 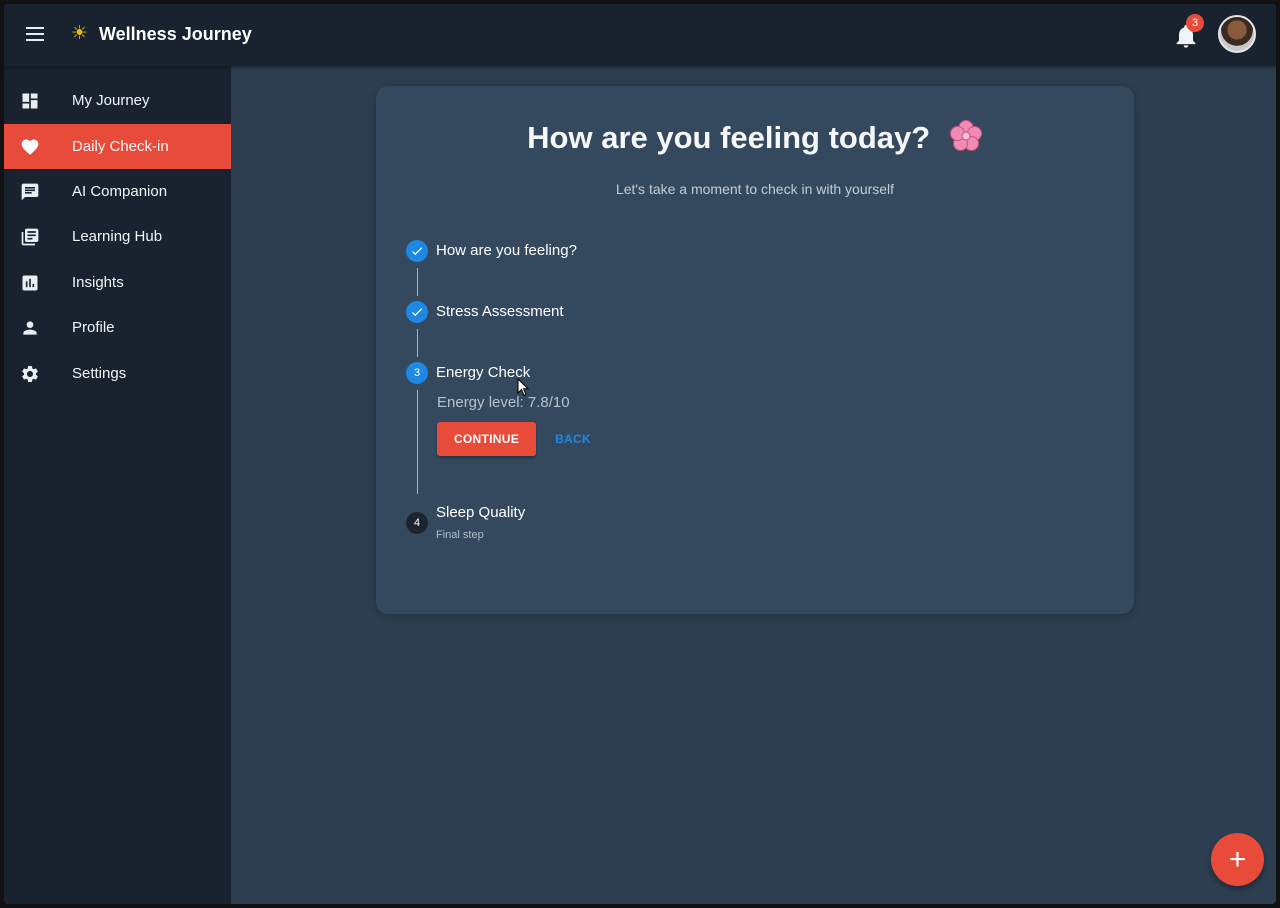 I want to click on sidebar-item-ai-companion: AI Companion, so click(x=117, y=191).